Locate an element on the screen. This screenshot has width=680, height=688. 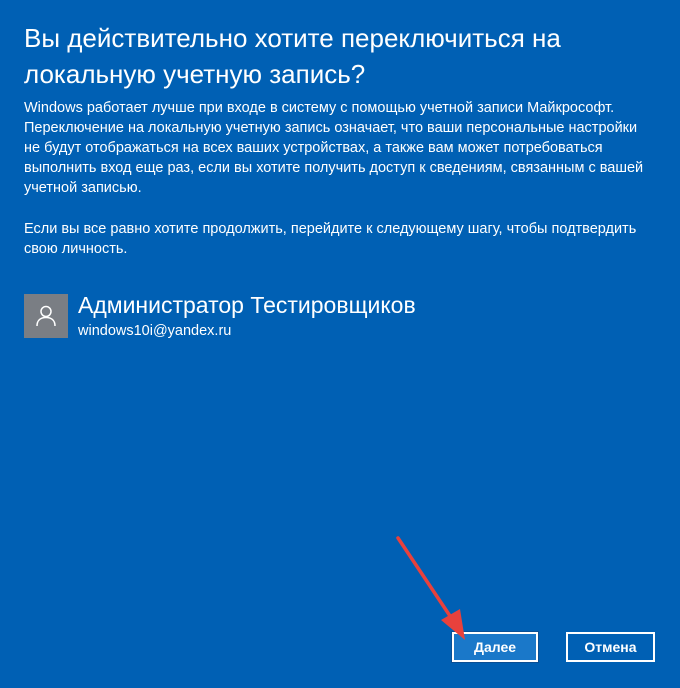
cancel-button: Отмена is located at coordinates (610, 647).